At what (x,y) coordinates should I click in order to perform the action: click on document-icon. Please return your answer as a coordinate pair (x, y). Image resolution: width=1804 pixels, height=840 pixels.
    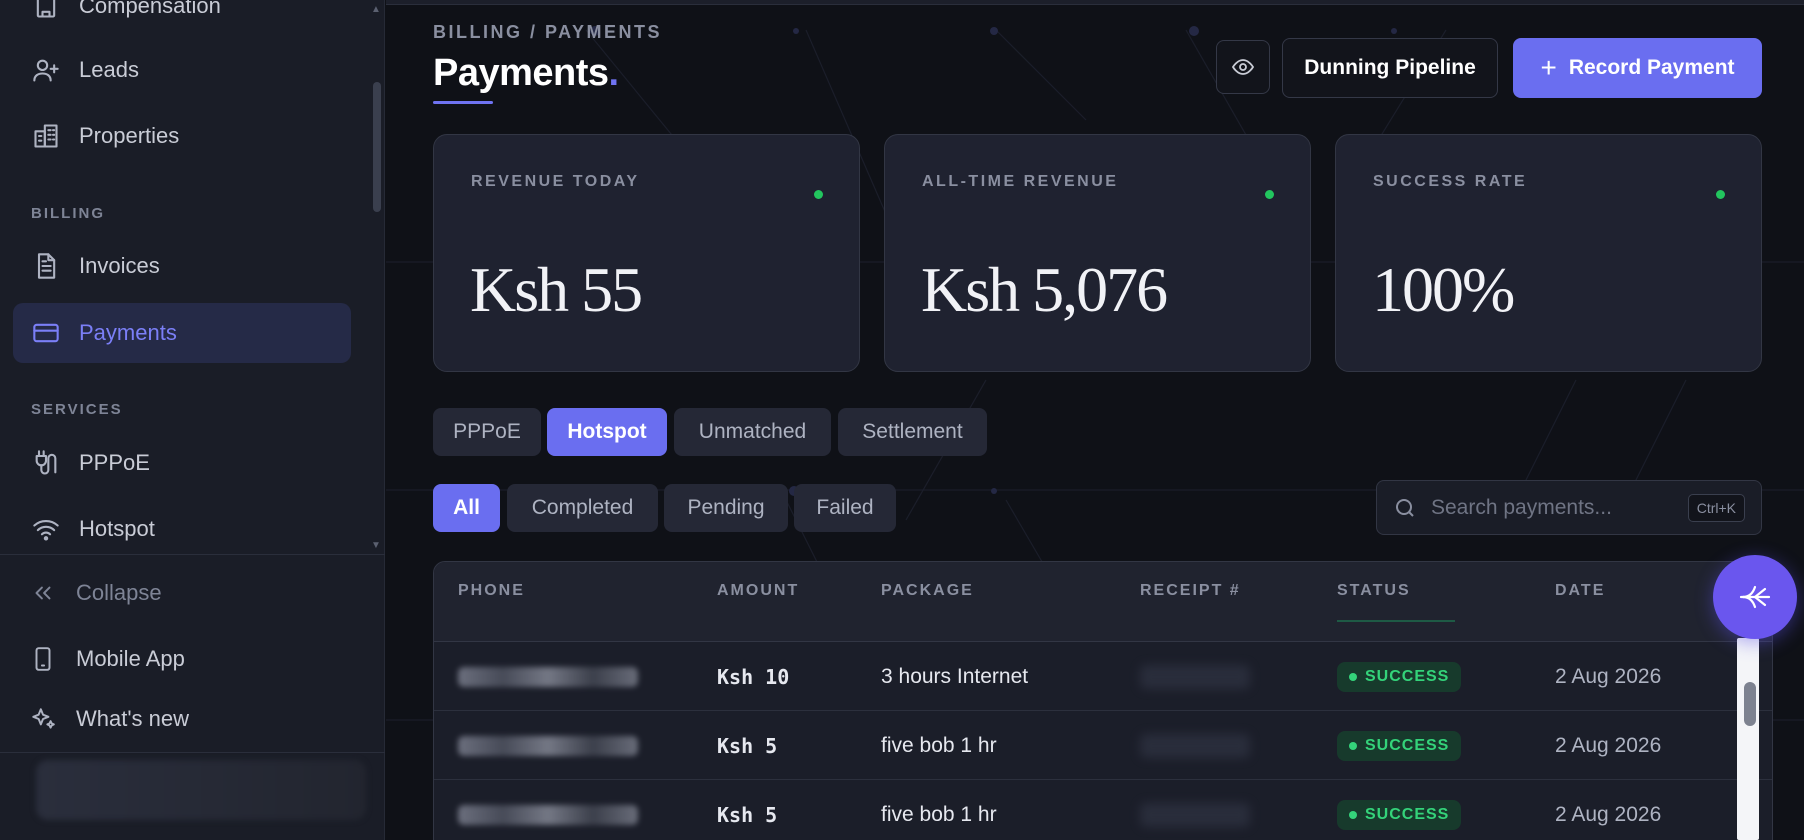
    Looking at the image, I should click on (46, 266).